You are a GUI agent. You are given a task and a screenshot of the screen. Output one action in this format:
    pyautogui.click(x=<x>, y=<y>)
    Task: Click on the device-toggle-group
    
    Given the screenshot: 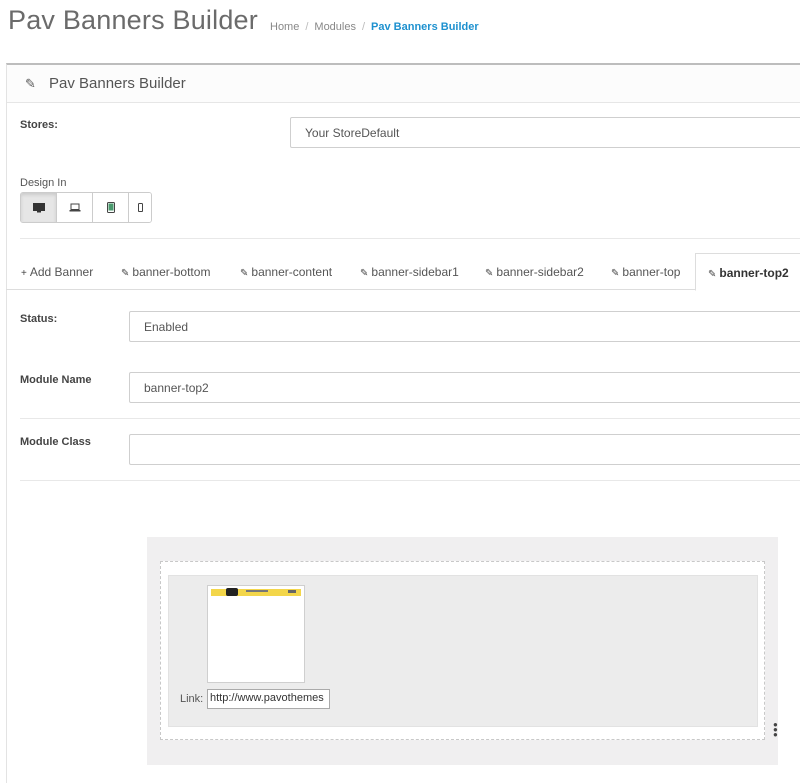 What is the action you would take?
    pyautogui.click(x=86, y=207)
    